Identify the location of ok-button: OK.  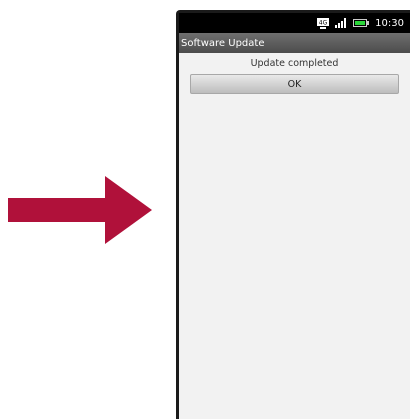
(294, 84).